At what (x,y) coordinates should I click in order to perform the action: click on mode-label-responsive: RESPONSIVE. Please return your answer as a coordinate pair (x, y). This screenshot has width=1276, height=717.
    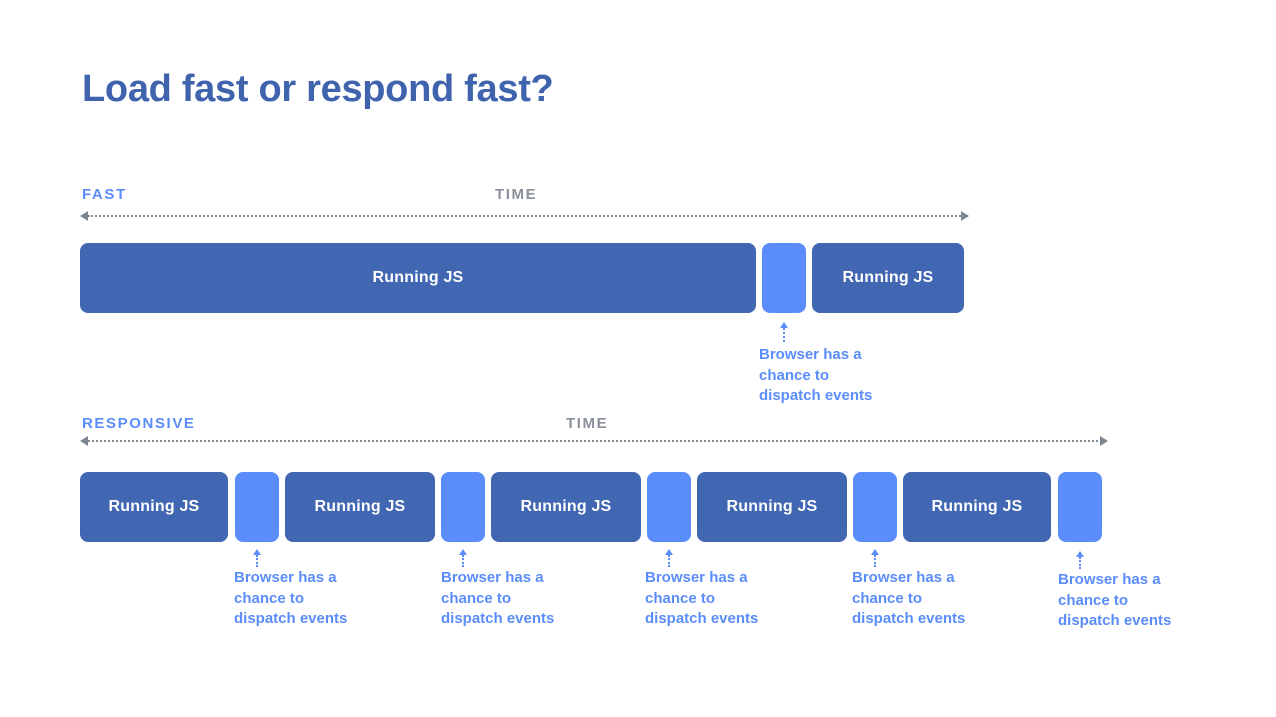
    Looking at the image, I should click on (139, 423).